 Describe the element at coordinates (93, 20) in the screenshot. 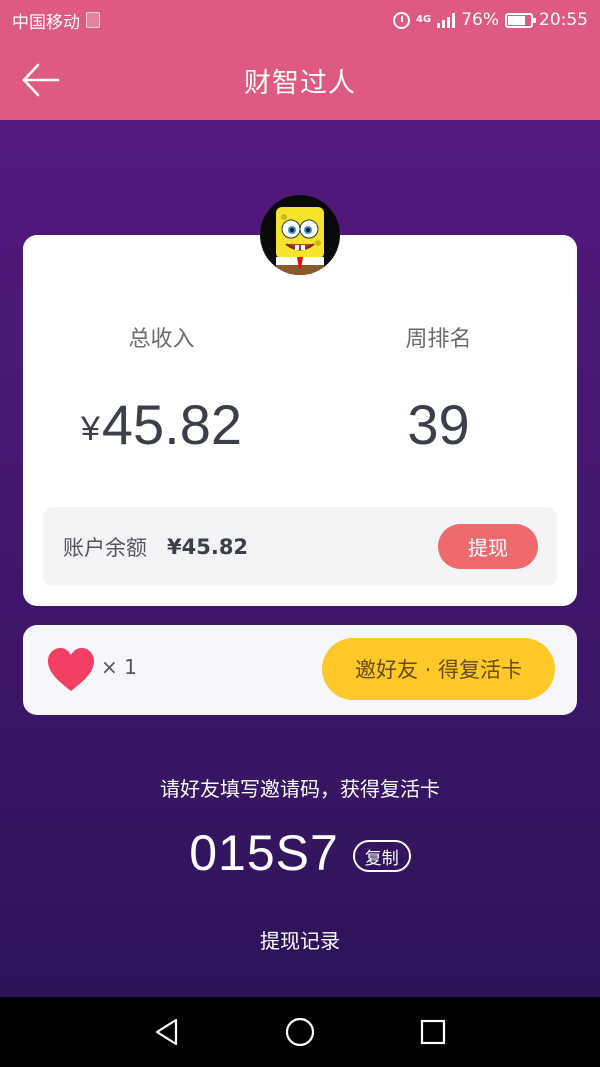

I see `sim-card-icon` at that location.